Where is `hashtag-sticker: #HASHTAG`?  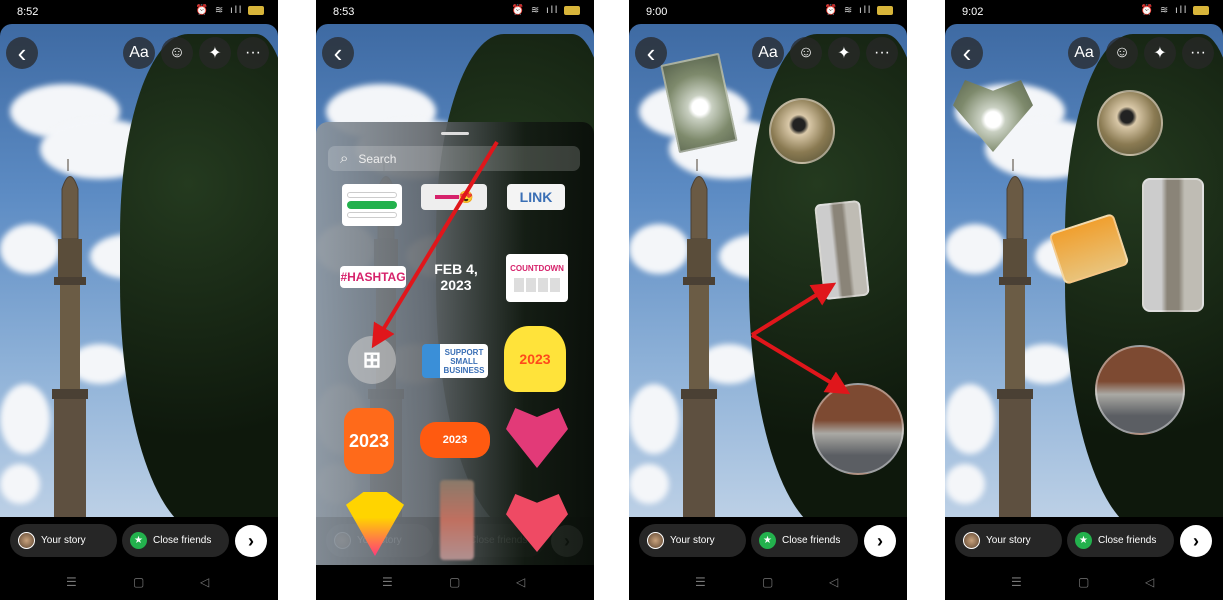 hashtag-sticker: #HASHTAG is located at coordinates (373, 277).